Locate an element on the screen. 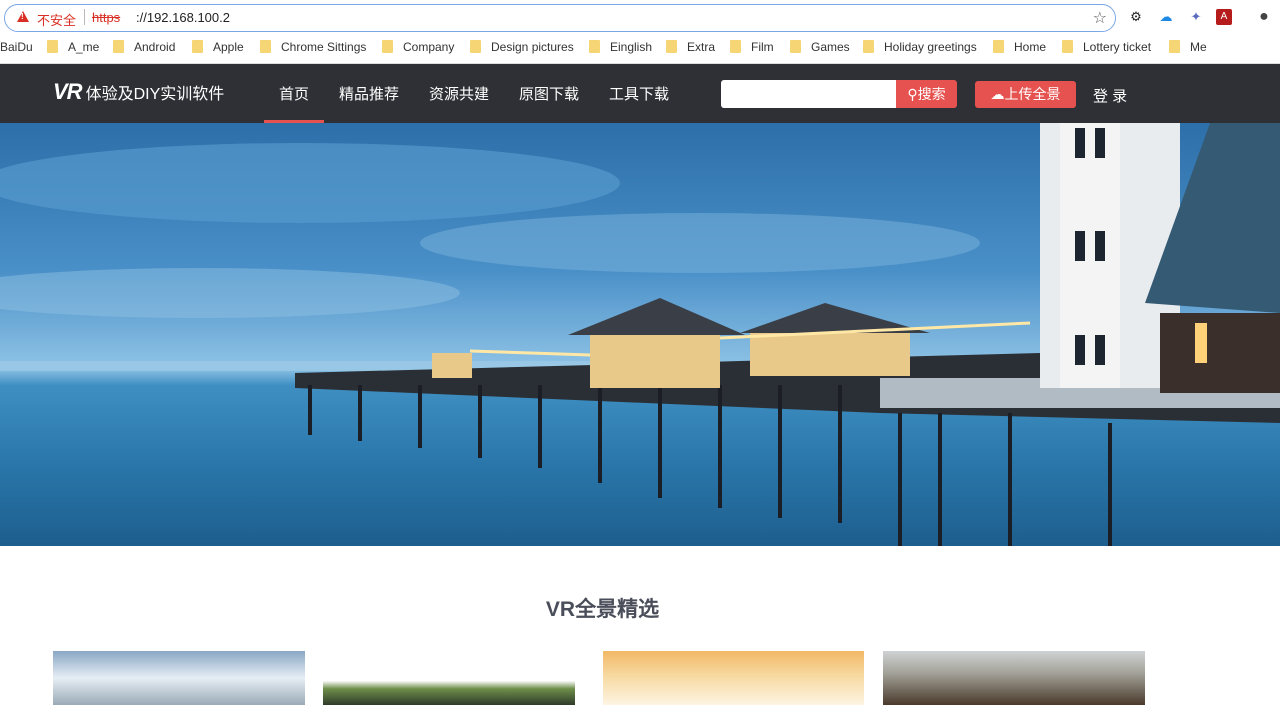  warning-icon is located at coordinates (23, 16).